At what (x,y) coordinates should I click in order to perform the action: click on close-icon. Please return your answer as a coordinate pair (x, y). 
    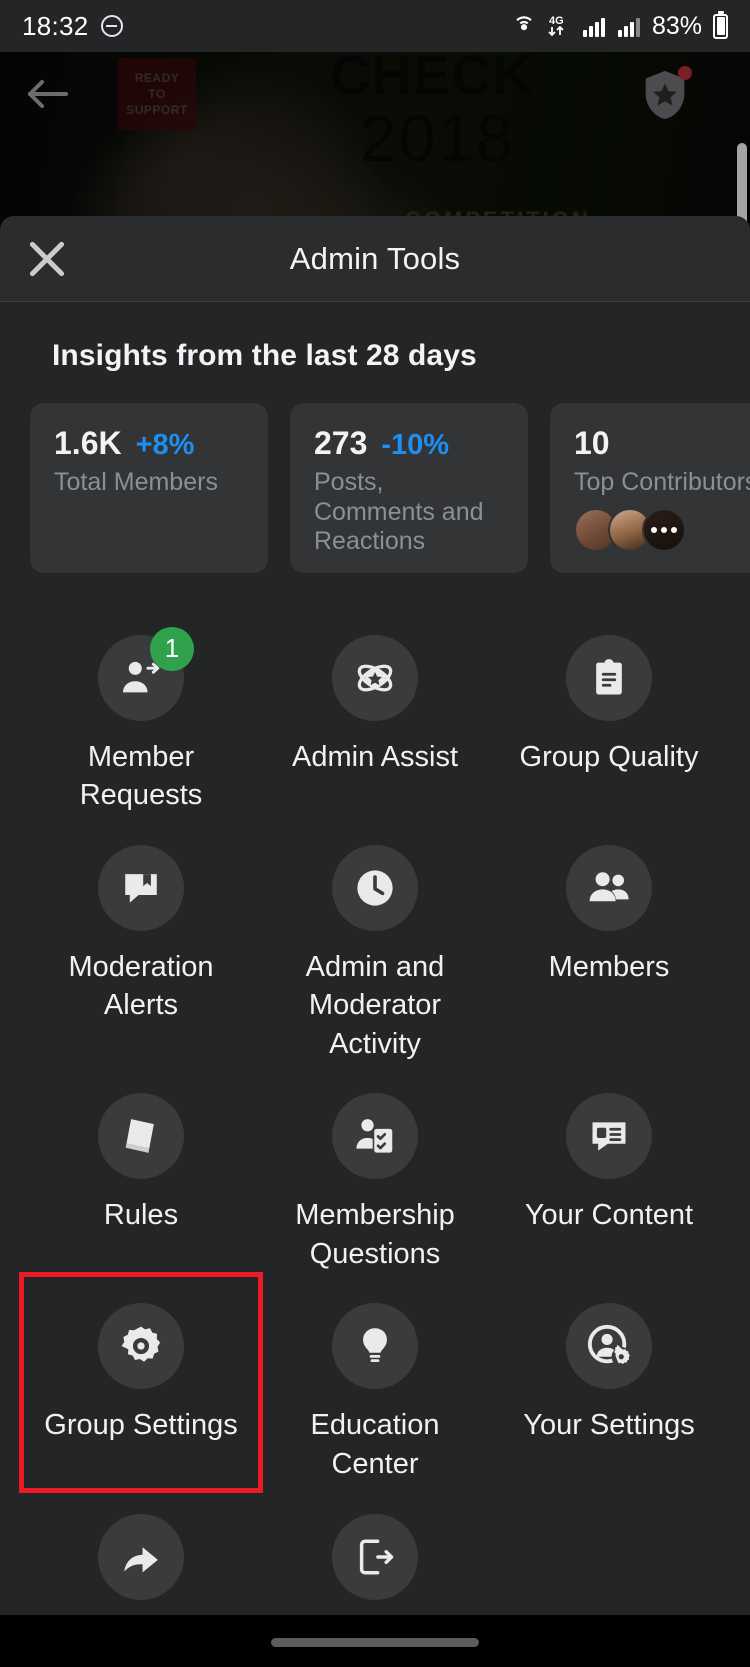
    Looking at the image, I should click on (47, 259).